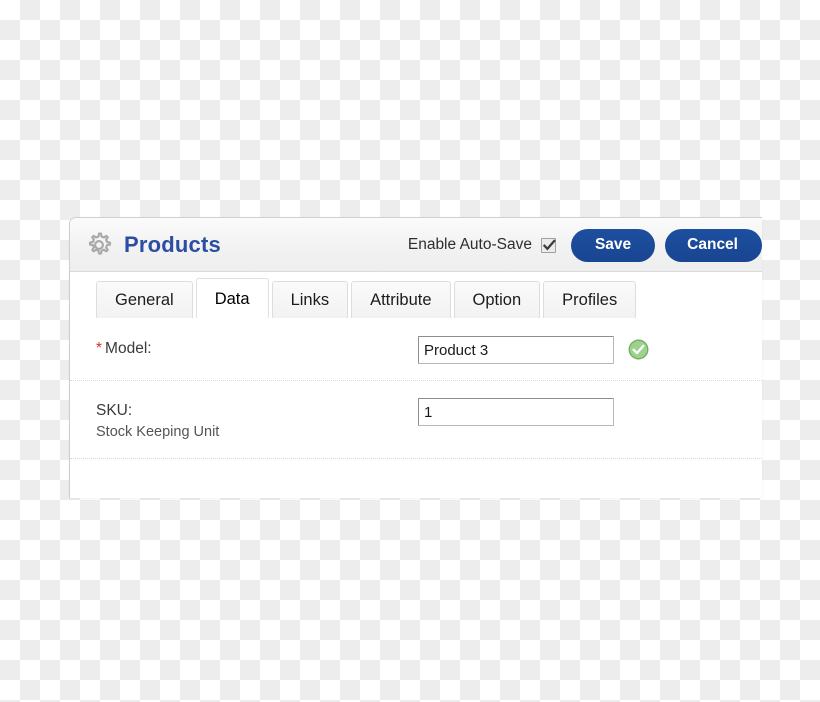 The height and width of the screenshot is (702, 820). What do you see at coordinates (713, 245) in the screenshot?
I see `cancel-button: Cancel` at bounding box center [713, 245].